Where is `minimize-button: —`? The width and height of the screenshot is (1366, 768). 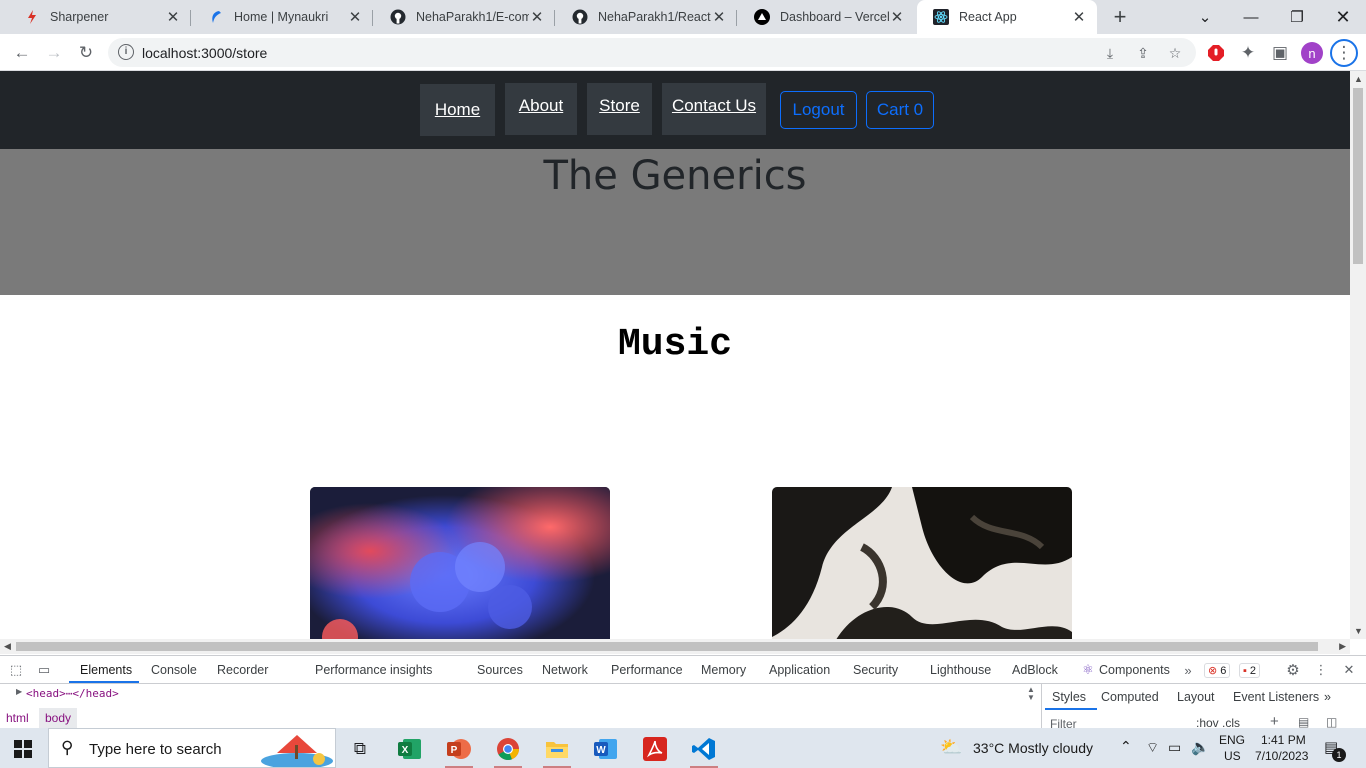 minimize-button: — is located at coordinates (1251, 17).